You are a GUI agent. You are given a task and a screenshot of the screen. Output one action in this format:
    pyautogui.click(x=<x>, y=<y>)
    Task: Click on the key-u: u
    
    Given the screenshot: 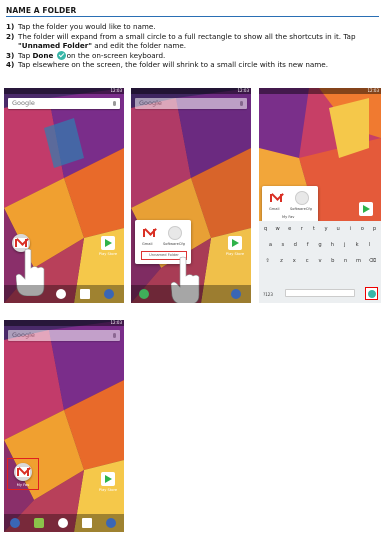 What is the action you would take?
    pyautogui.click(x=338, y=229)
    